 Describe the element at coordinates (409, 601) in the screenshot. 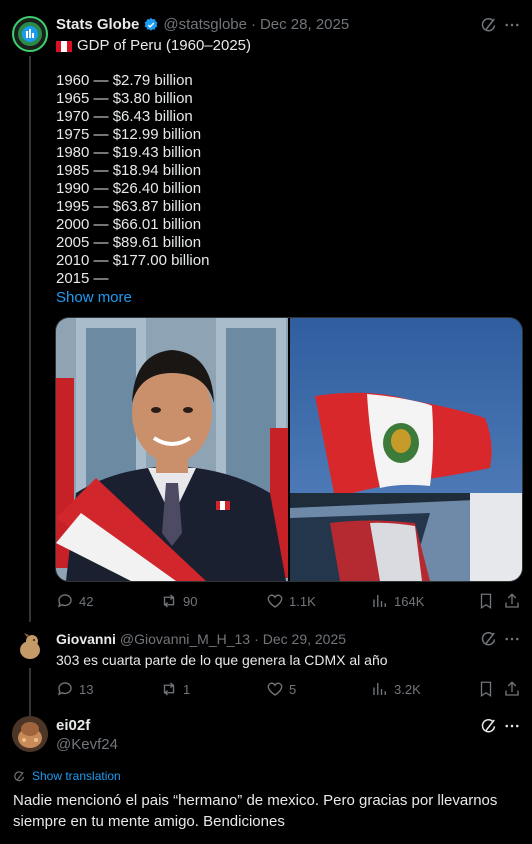

I see `views-count: 164K` at that location.